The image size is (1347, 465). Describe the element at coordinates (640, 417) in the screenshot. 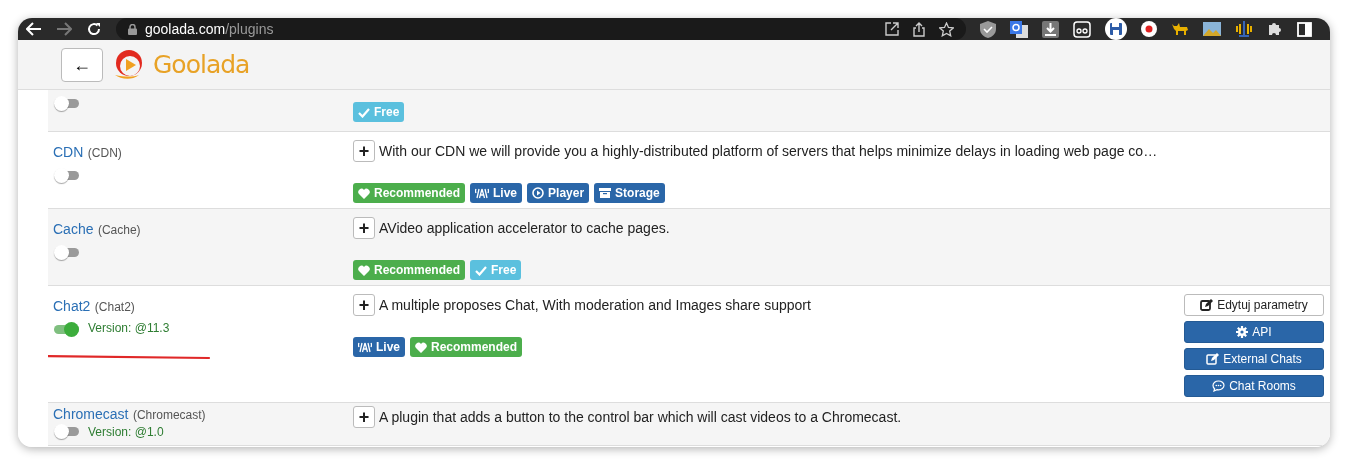

I see `plugin-description: A plugin that adds a button to the control bar which will cast videos to a Chromecast.` at that location.